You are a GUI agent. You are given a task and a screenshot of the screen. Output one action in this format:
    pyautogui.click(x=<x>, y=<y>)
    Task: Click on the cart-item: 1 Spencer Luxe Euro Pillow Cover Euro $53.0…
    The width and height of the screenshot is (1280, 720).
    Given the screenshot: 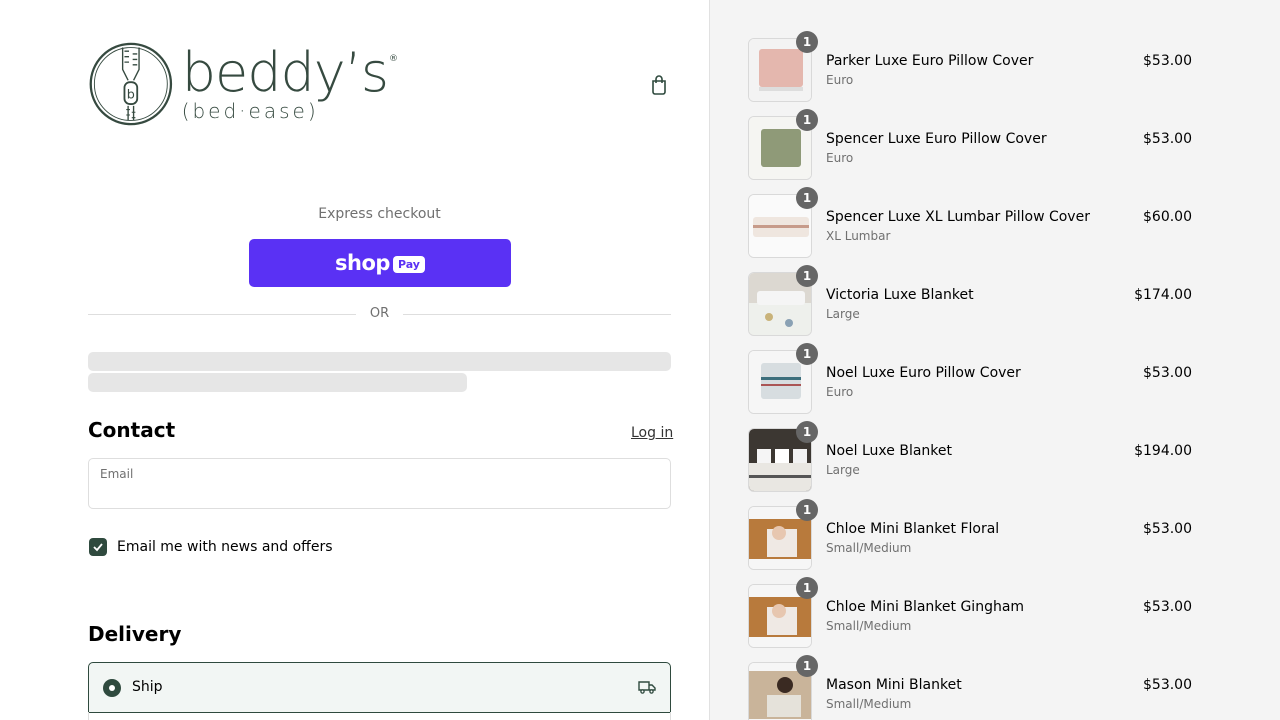 What is the action you would take?
    pyautogui.click(x=970, y=144)
    